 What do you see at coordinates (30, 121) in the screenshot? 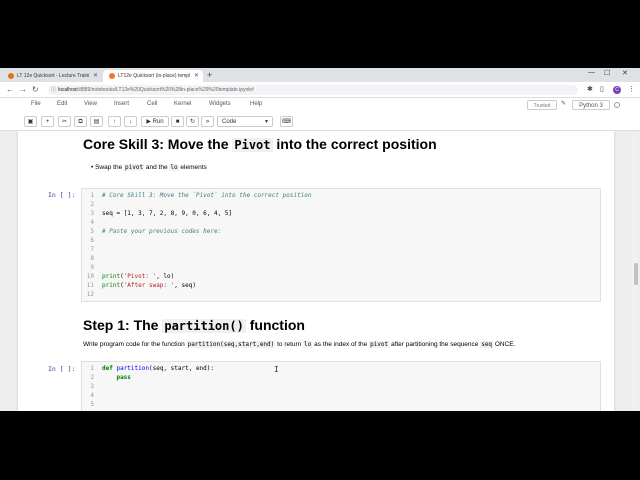
I see `save-icon: ▣` at bounding box center [30, 121].